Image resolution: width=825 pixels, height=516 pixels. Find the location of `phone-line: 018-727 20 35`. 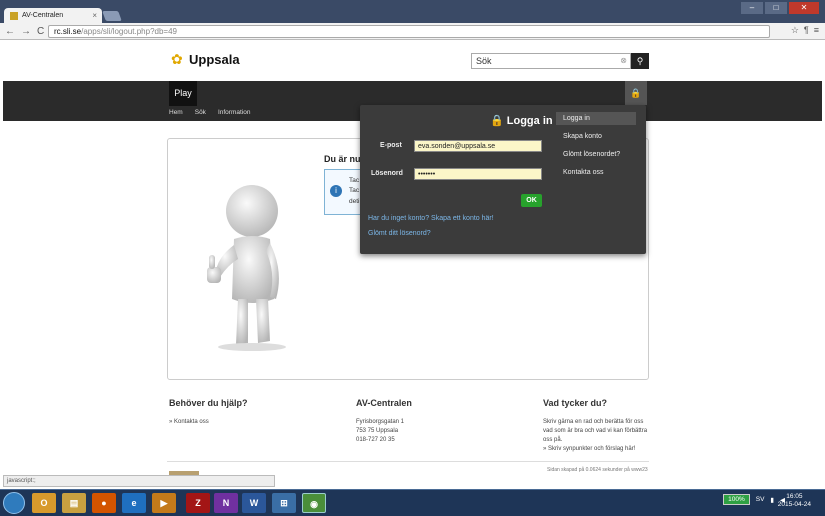

phone-line: 018-727 20 35 is located at coordinates (375, 439).